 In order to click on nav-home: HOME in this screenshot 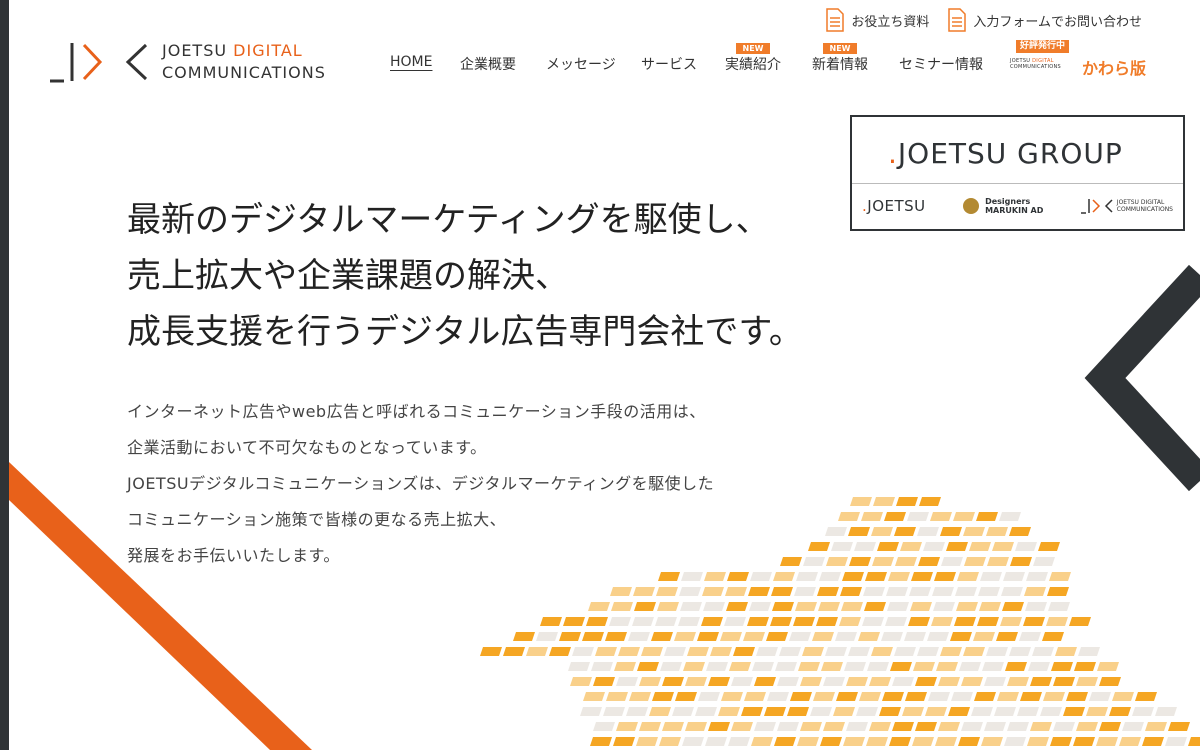, I will do `click(411, 62)`.